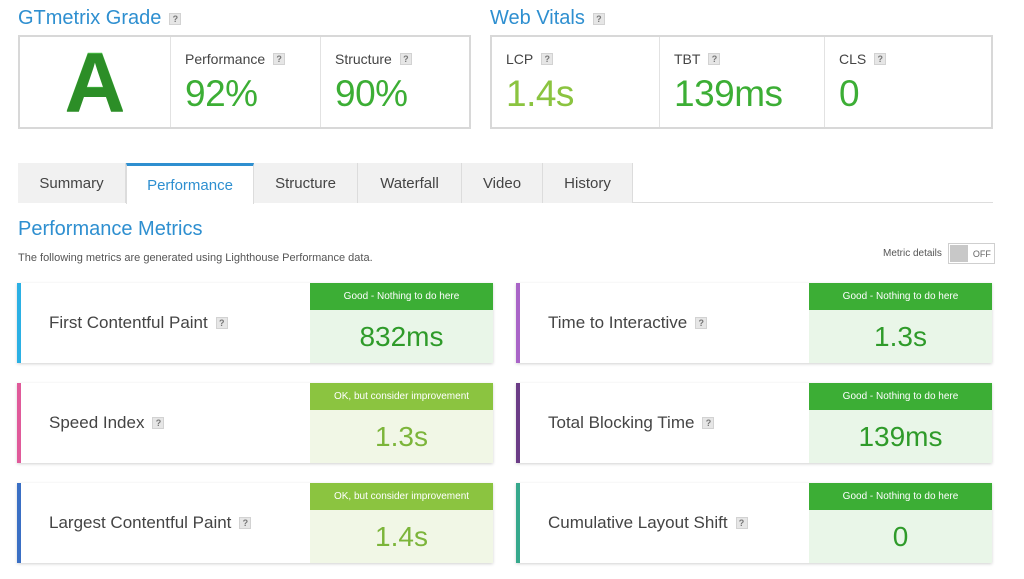 The image size is (1024, 579). I want to click on tab-summary: Summary, so click(72, 183).